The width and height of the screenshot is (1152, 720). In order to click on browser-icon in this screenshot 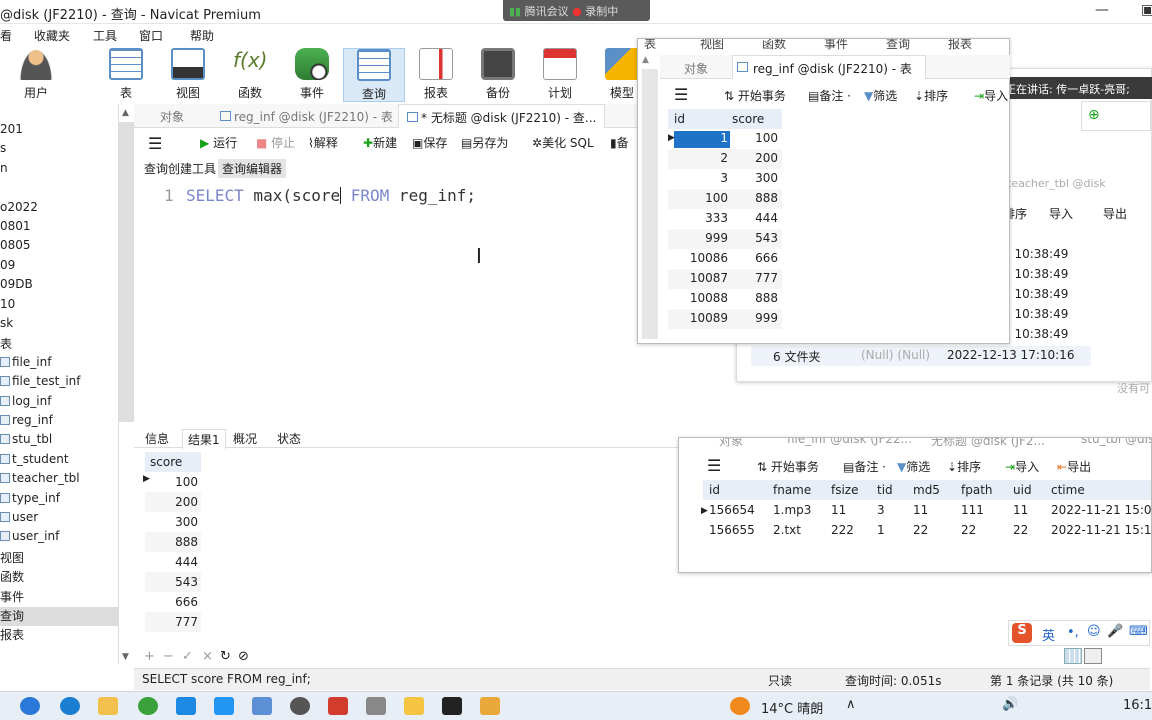, I will do `click(70, 706)`.